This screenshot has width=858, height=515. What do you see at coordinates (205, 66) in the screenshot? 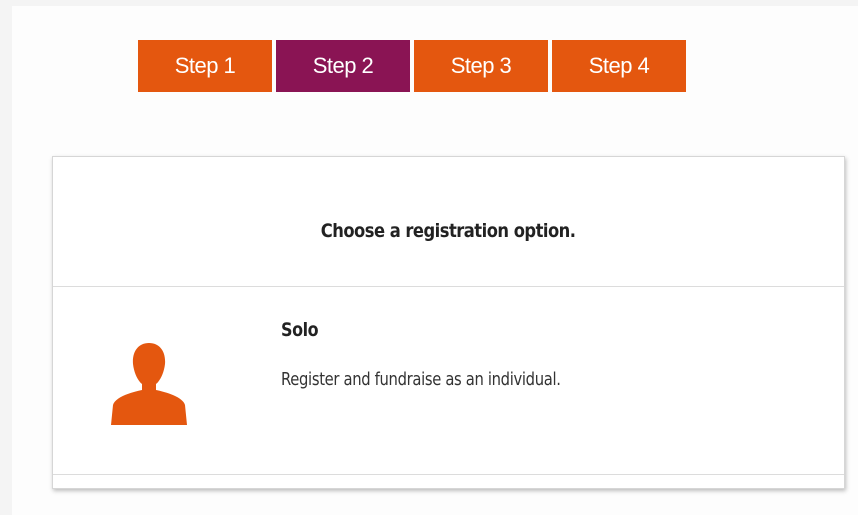
I see `step-1-button: Step 1` at bounding box center [205, 66].